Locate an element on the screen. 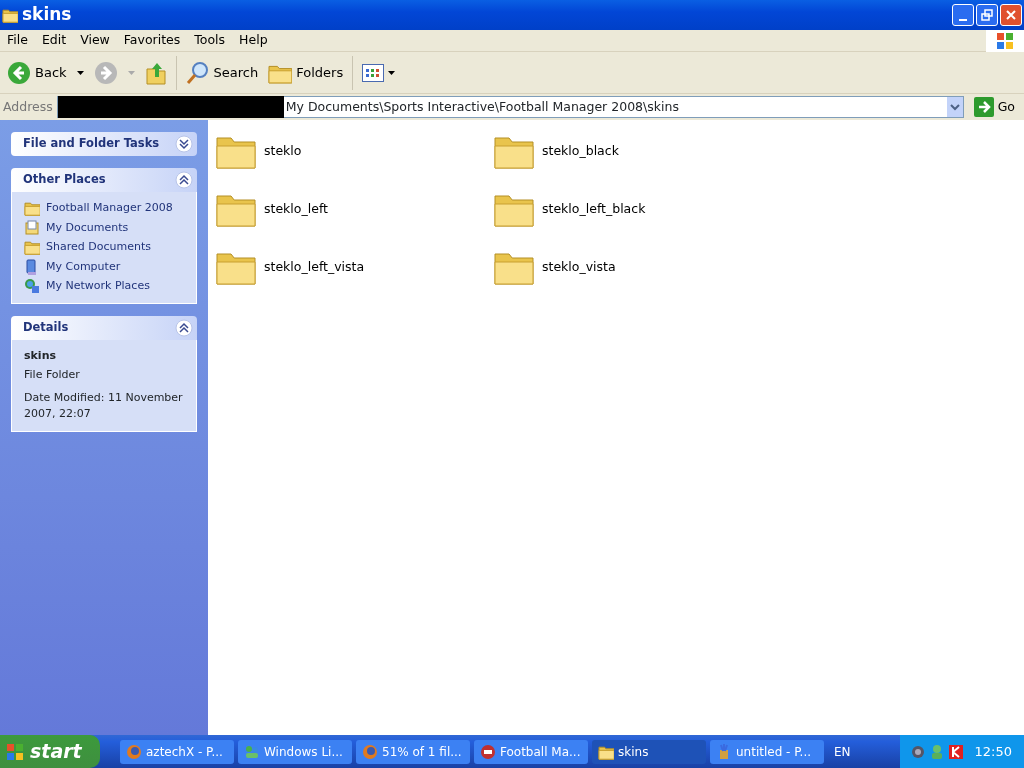 The width and height of the screenshot is (1024, 768). round-logo-icon is located at coordinates (488, 751).